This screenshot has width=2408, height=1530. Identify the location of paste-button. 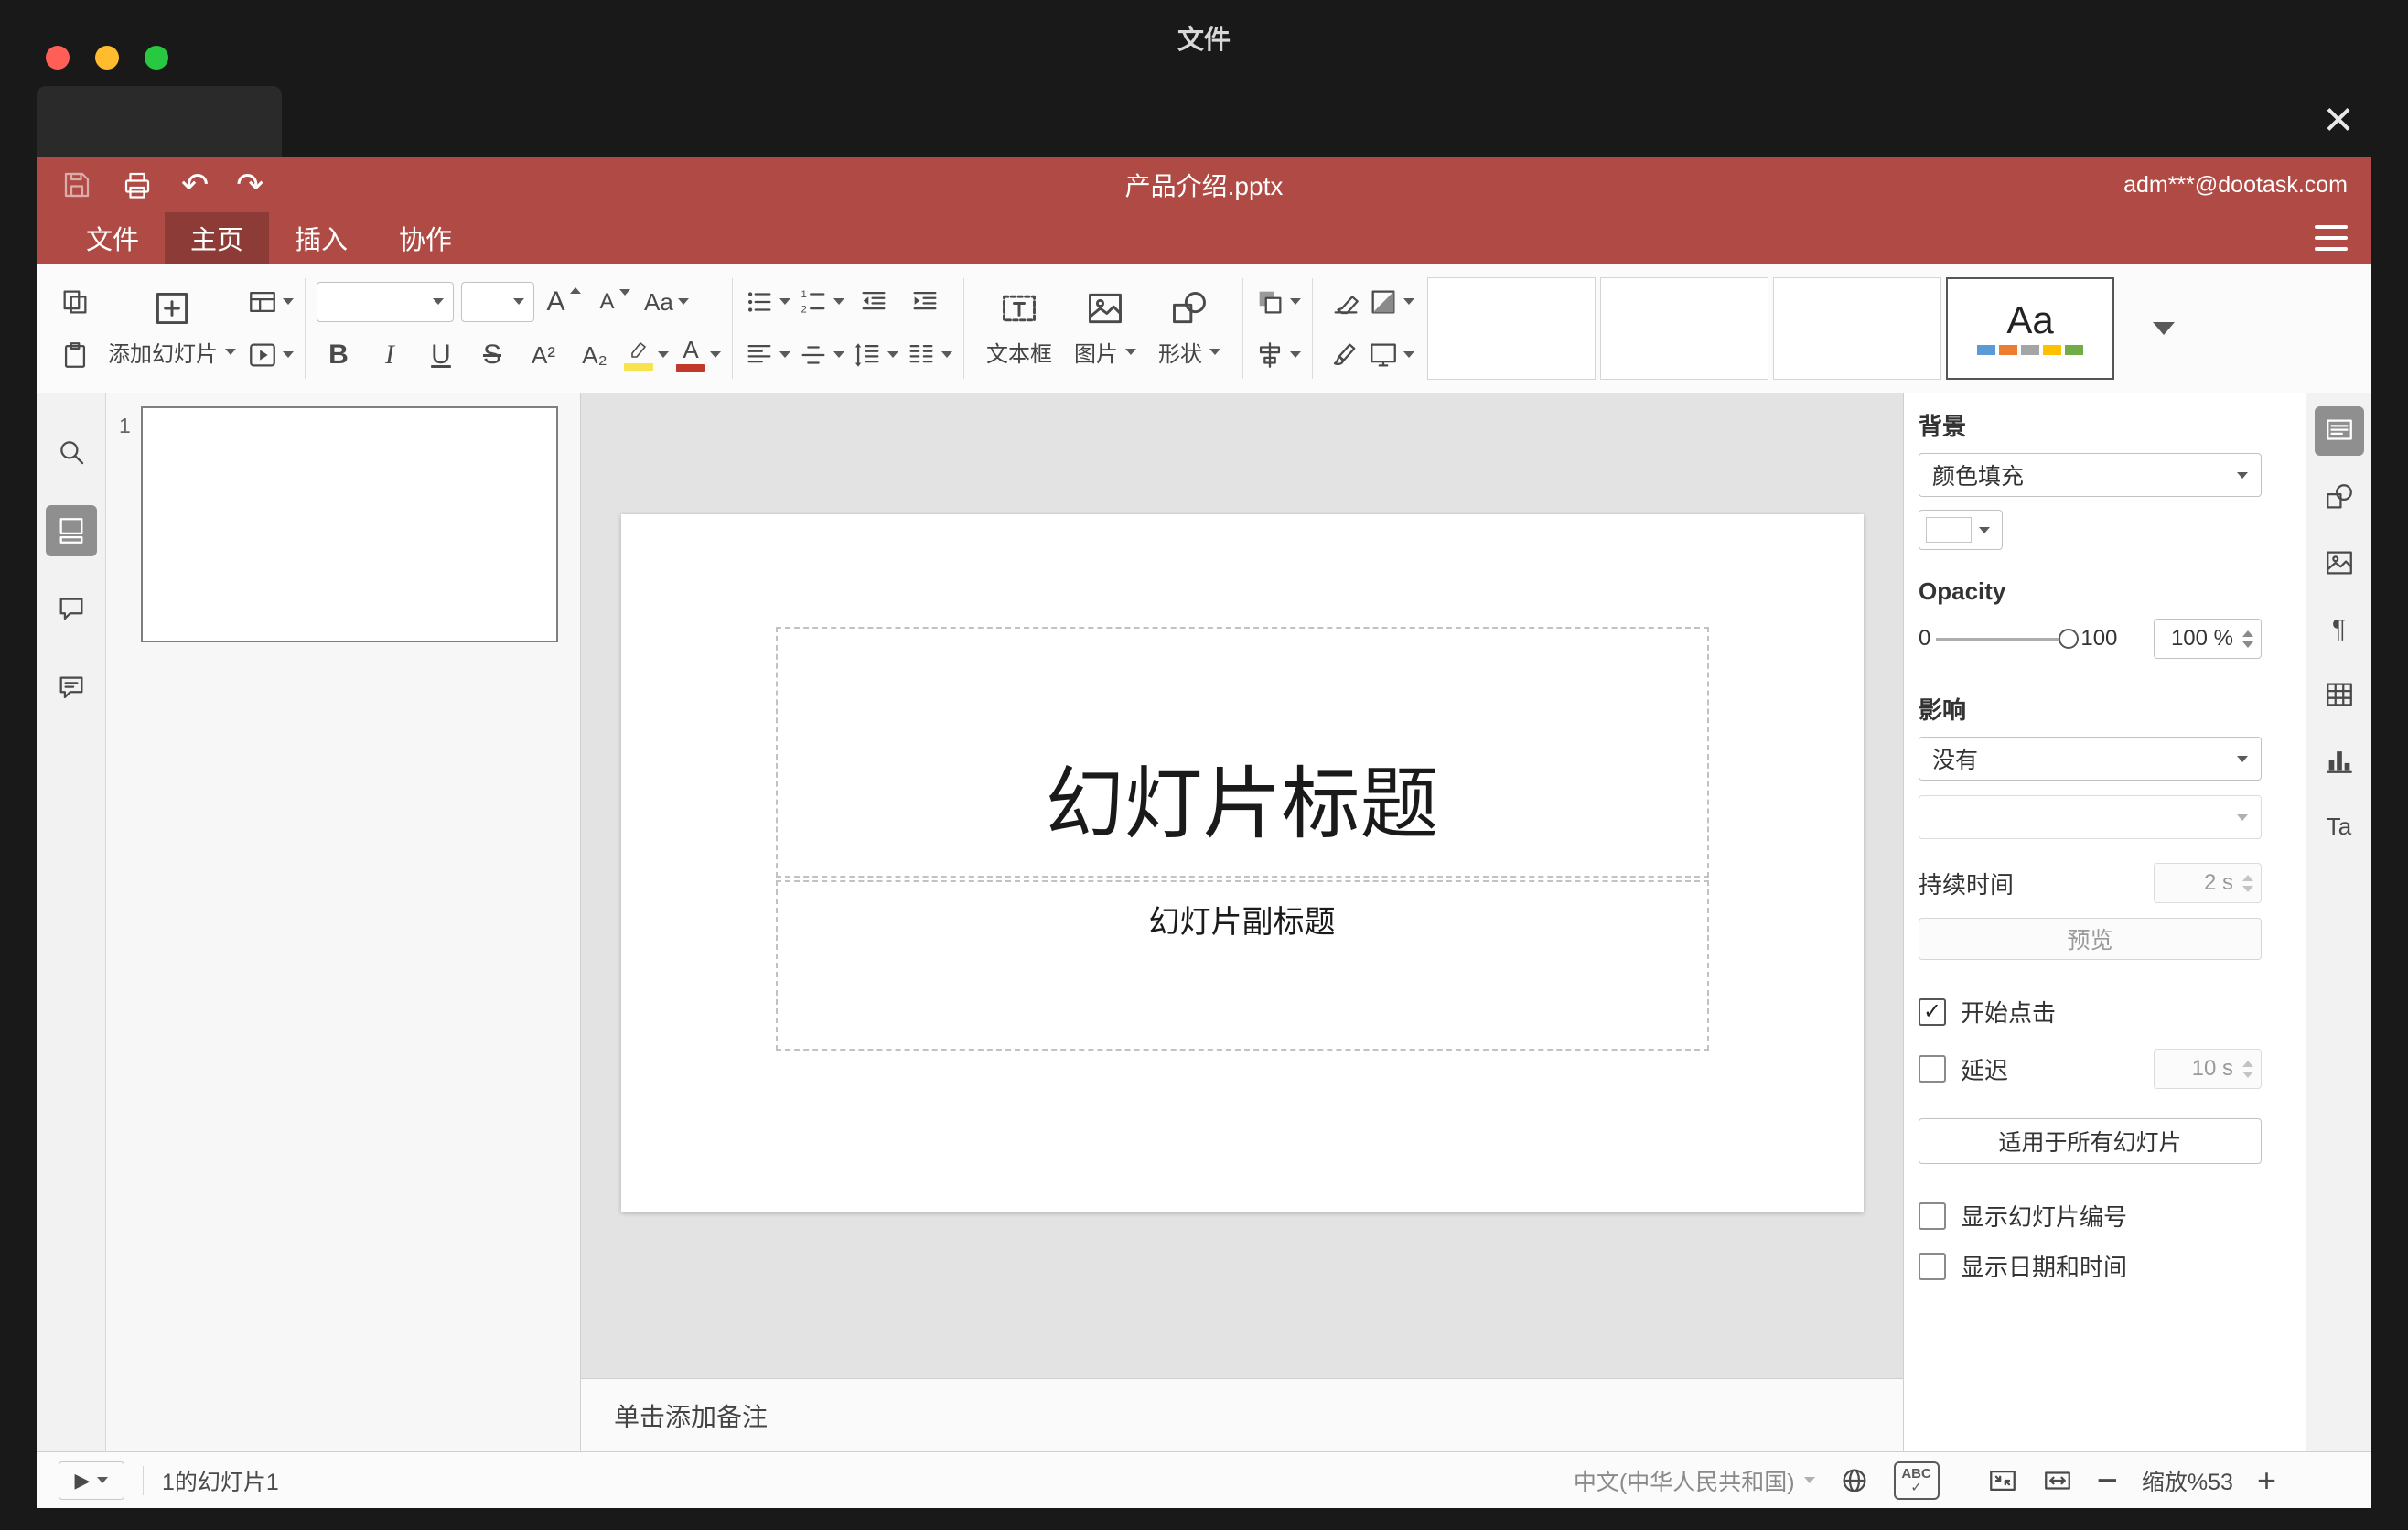
(75, 355).